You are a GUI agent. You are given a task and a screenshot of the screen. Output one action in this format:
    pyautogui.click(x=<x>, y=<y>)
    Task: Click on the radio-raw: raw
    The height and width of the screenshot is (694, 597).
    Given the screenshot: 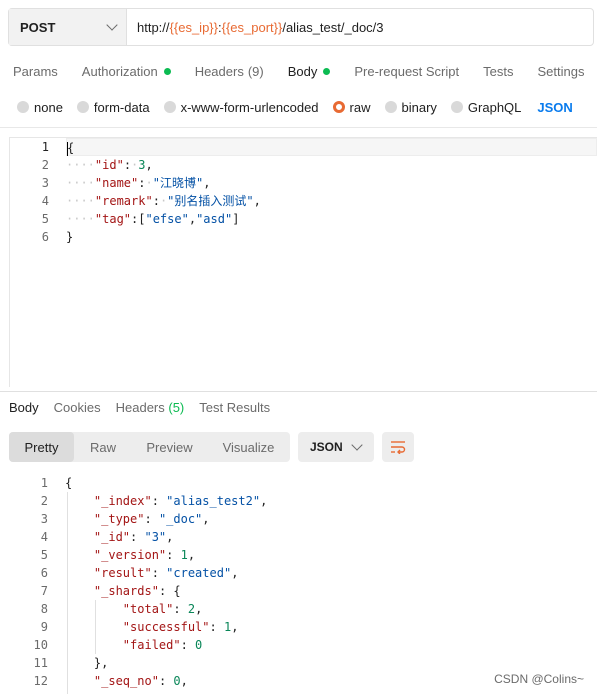 What is the action you would take?
    pyautogui.click(x=351, y=107)
    